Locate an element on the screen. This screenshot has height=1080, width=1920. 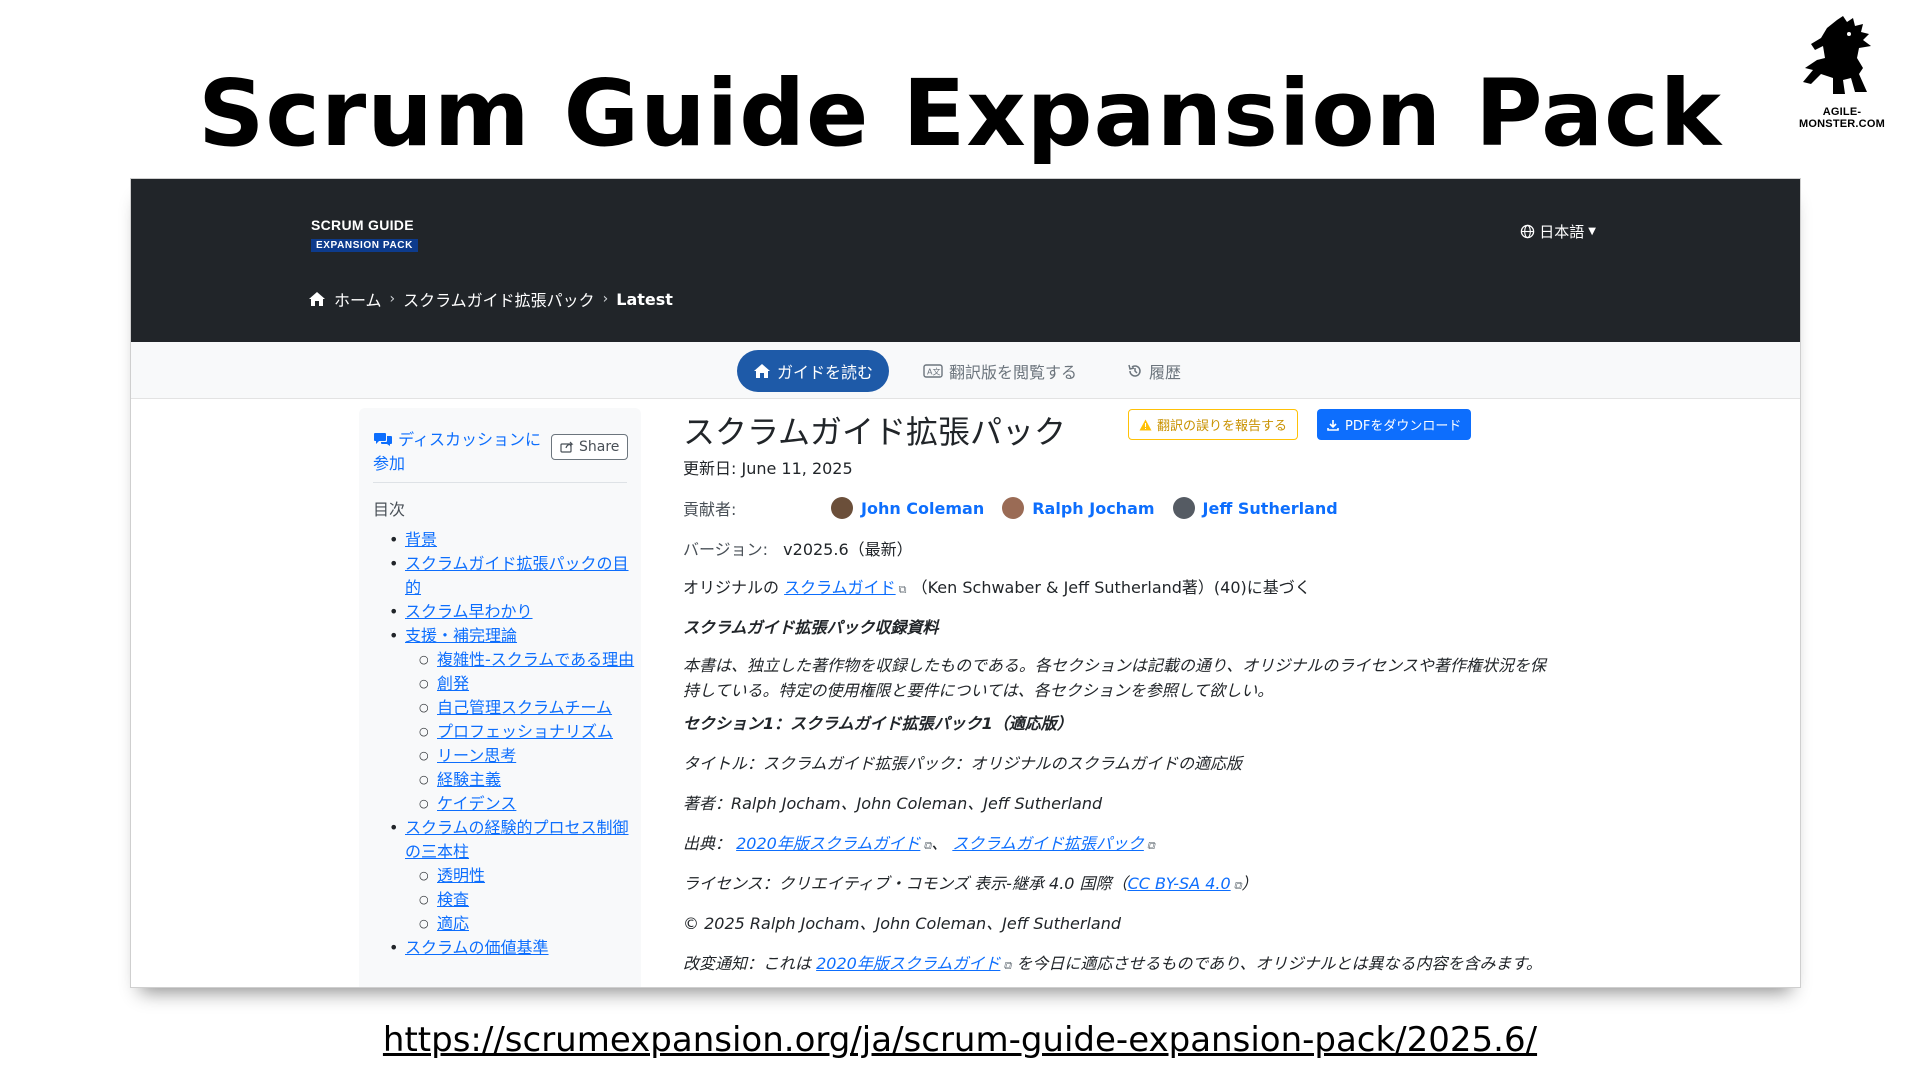
text: 出典： is located at coordinates (707, 843).